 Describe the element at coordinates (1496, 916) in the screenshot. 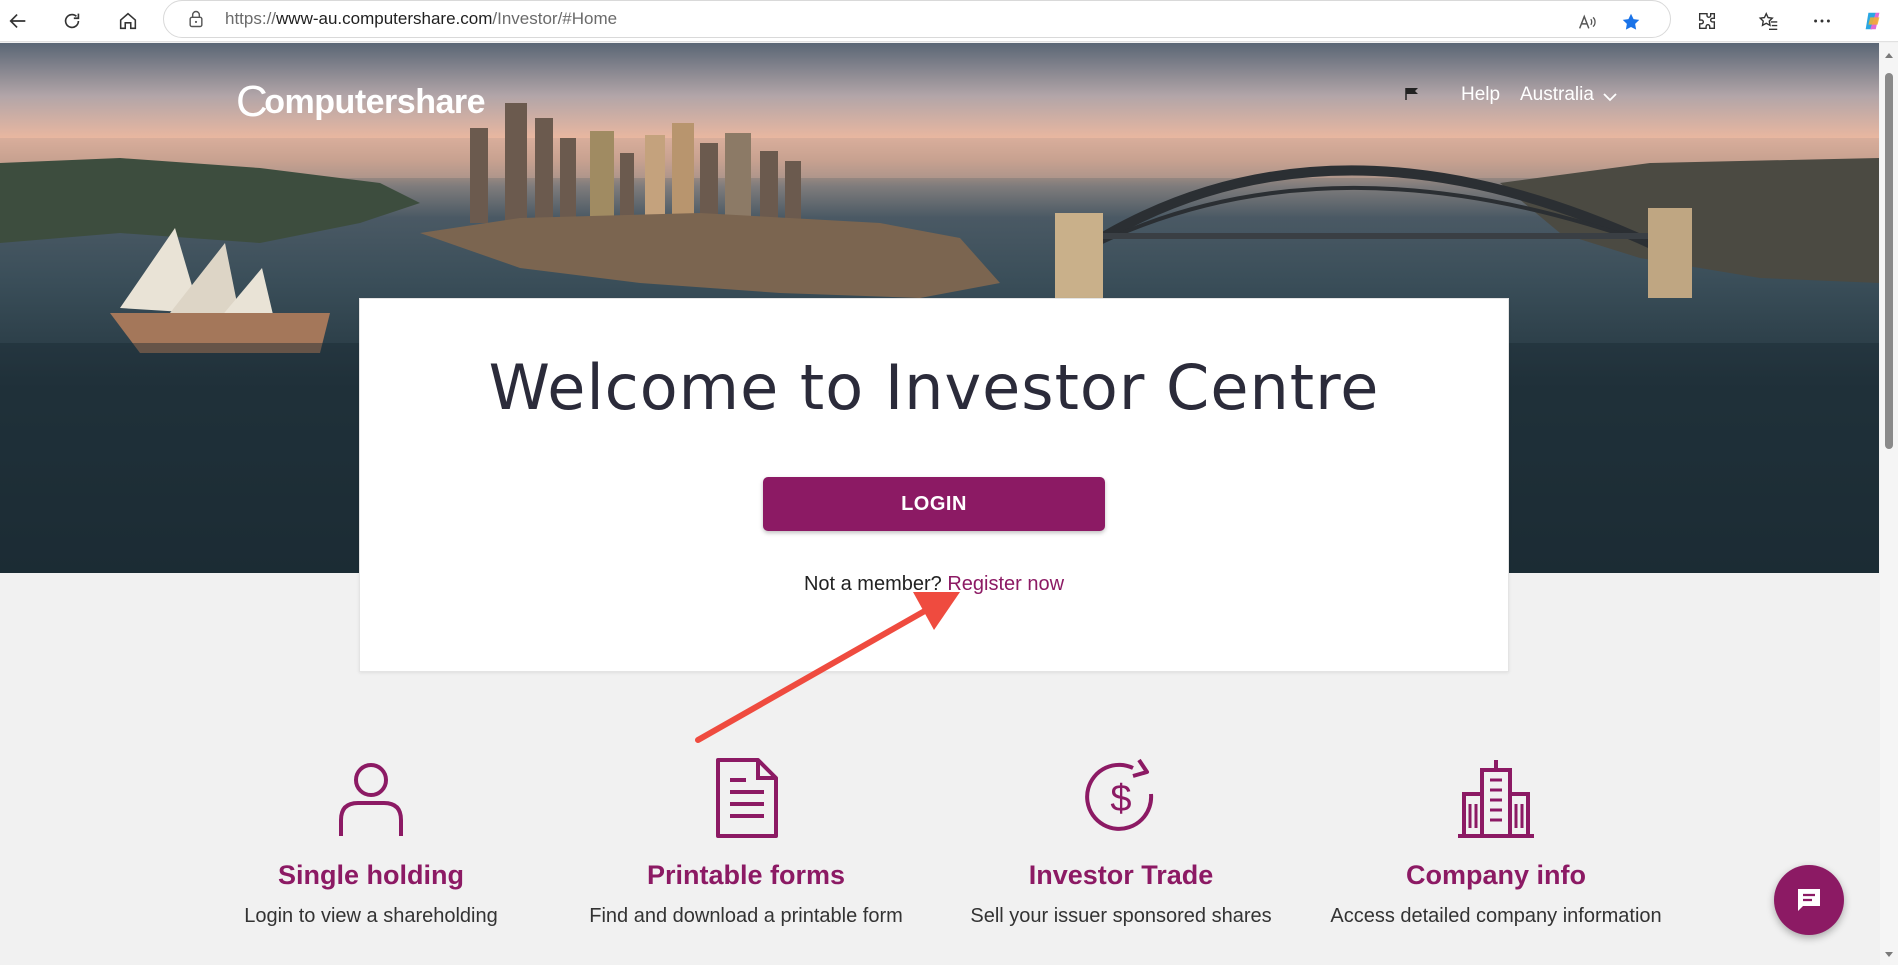

I see `feature-description: Access detailed company information` at that location.